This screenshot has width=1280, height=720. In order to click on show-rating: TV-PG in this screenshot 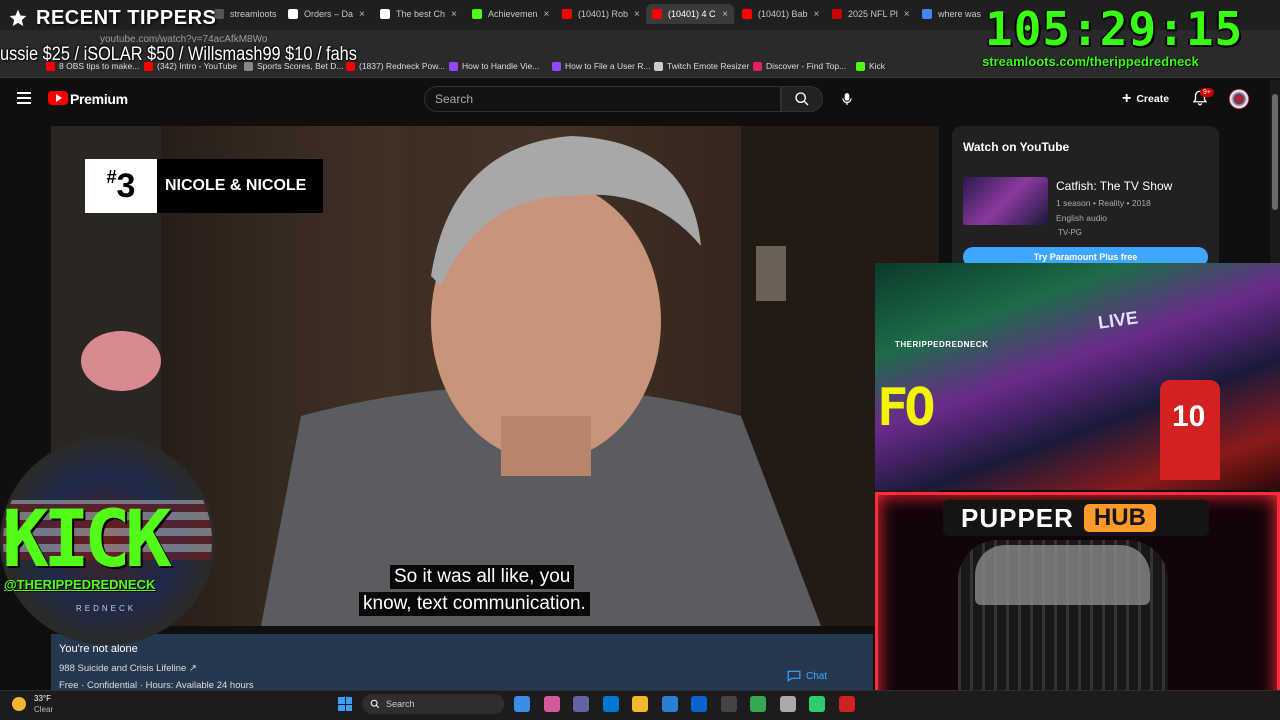, I will do `click(1070, 232)`.